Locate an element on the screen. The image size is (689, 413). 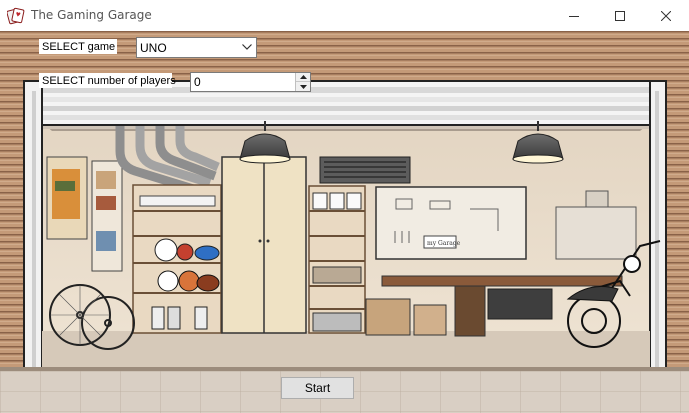
players-select-label: SELECT number of players is located at coordinates (107, 80).